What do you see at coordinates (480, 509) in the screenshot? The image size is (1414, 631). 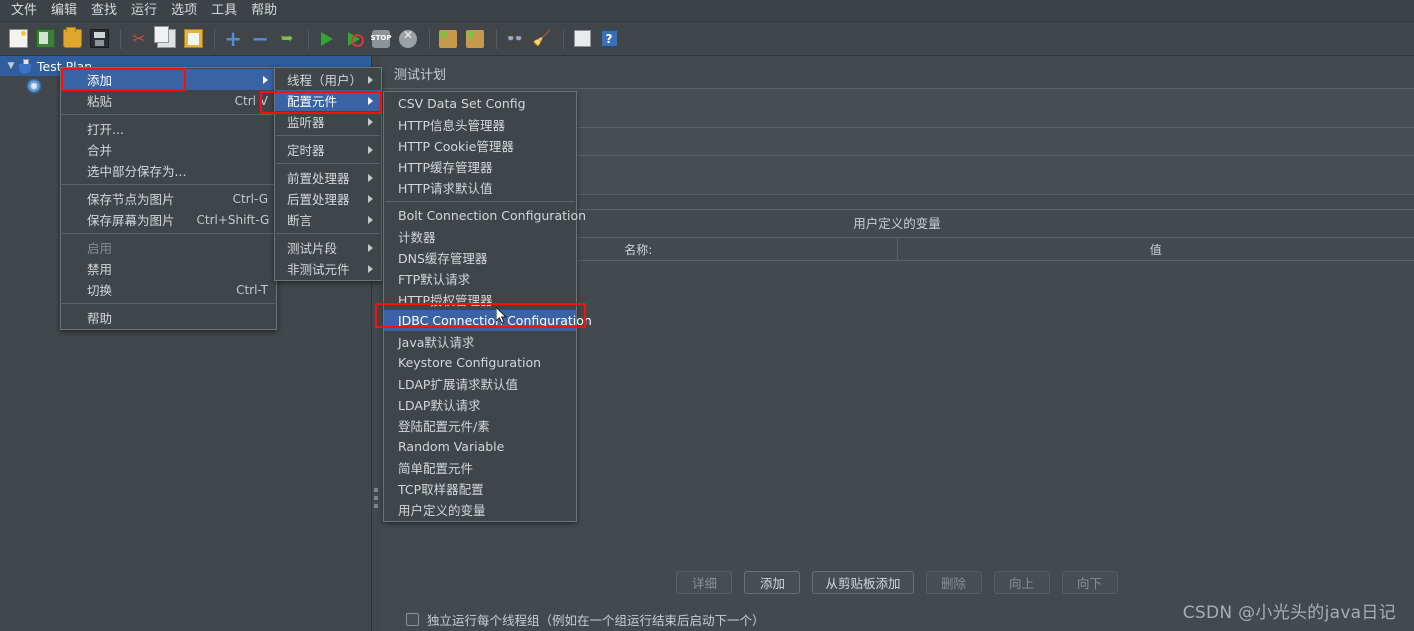 I see `cfg-user-defined-variables: 用户定义的变量` at bounding box center [480, 509].